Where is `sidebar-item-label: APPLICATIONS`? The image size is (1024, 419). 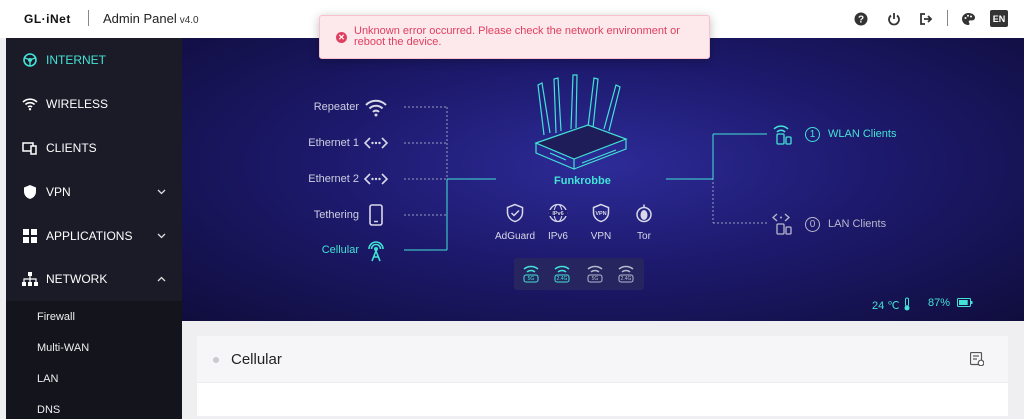
sidebar-item-label: APPLICATIONS is located at coordinates (89, 236).